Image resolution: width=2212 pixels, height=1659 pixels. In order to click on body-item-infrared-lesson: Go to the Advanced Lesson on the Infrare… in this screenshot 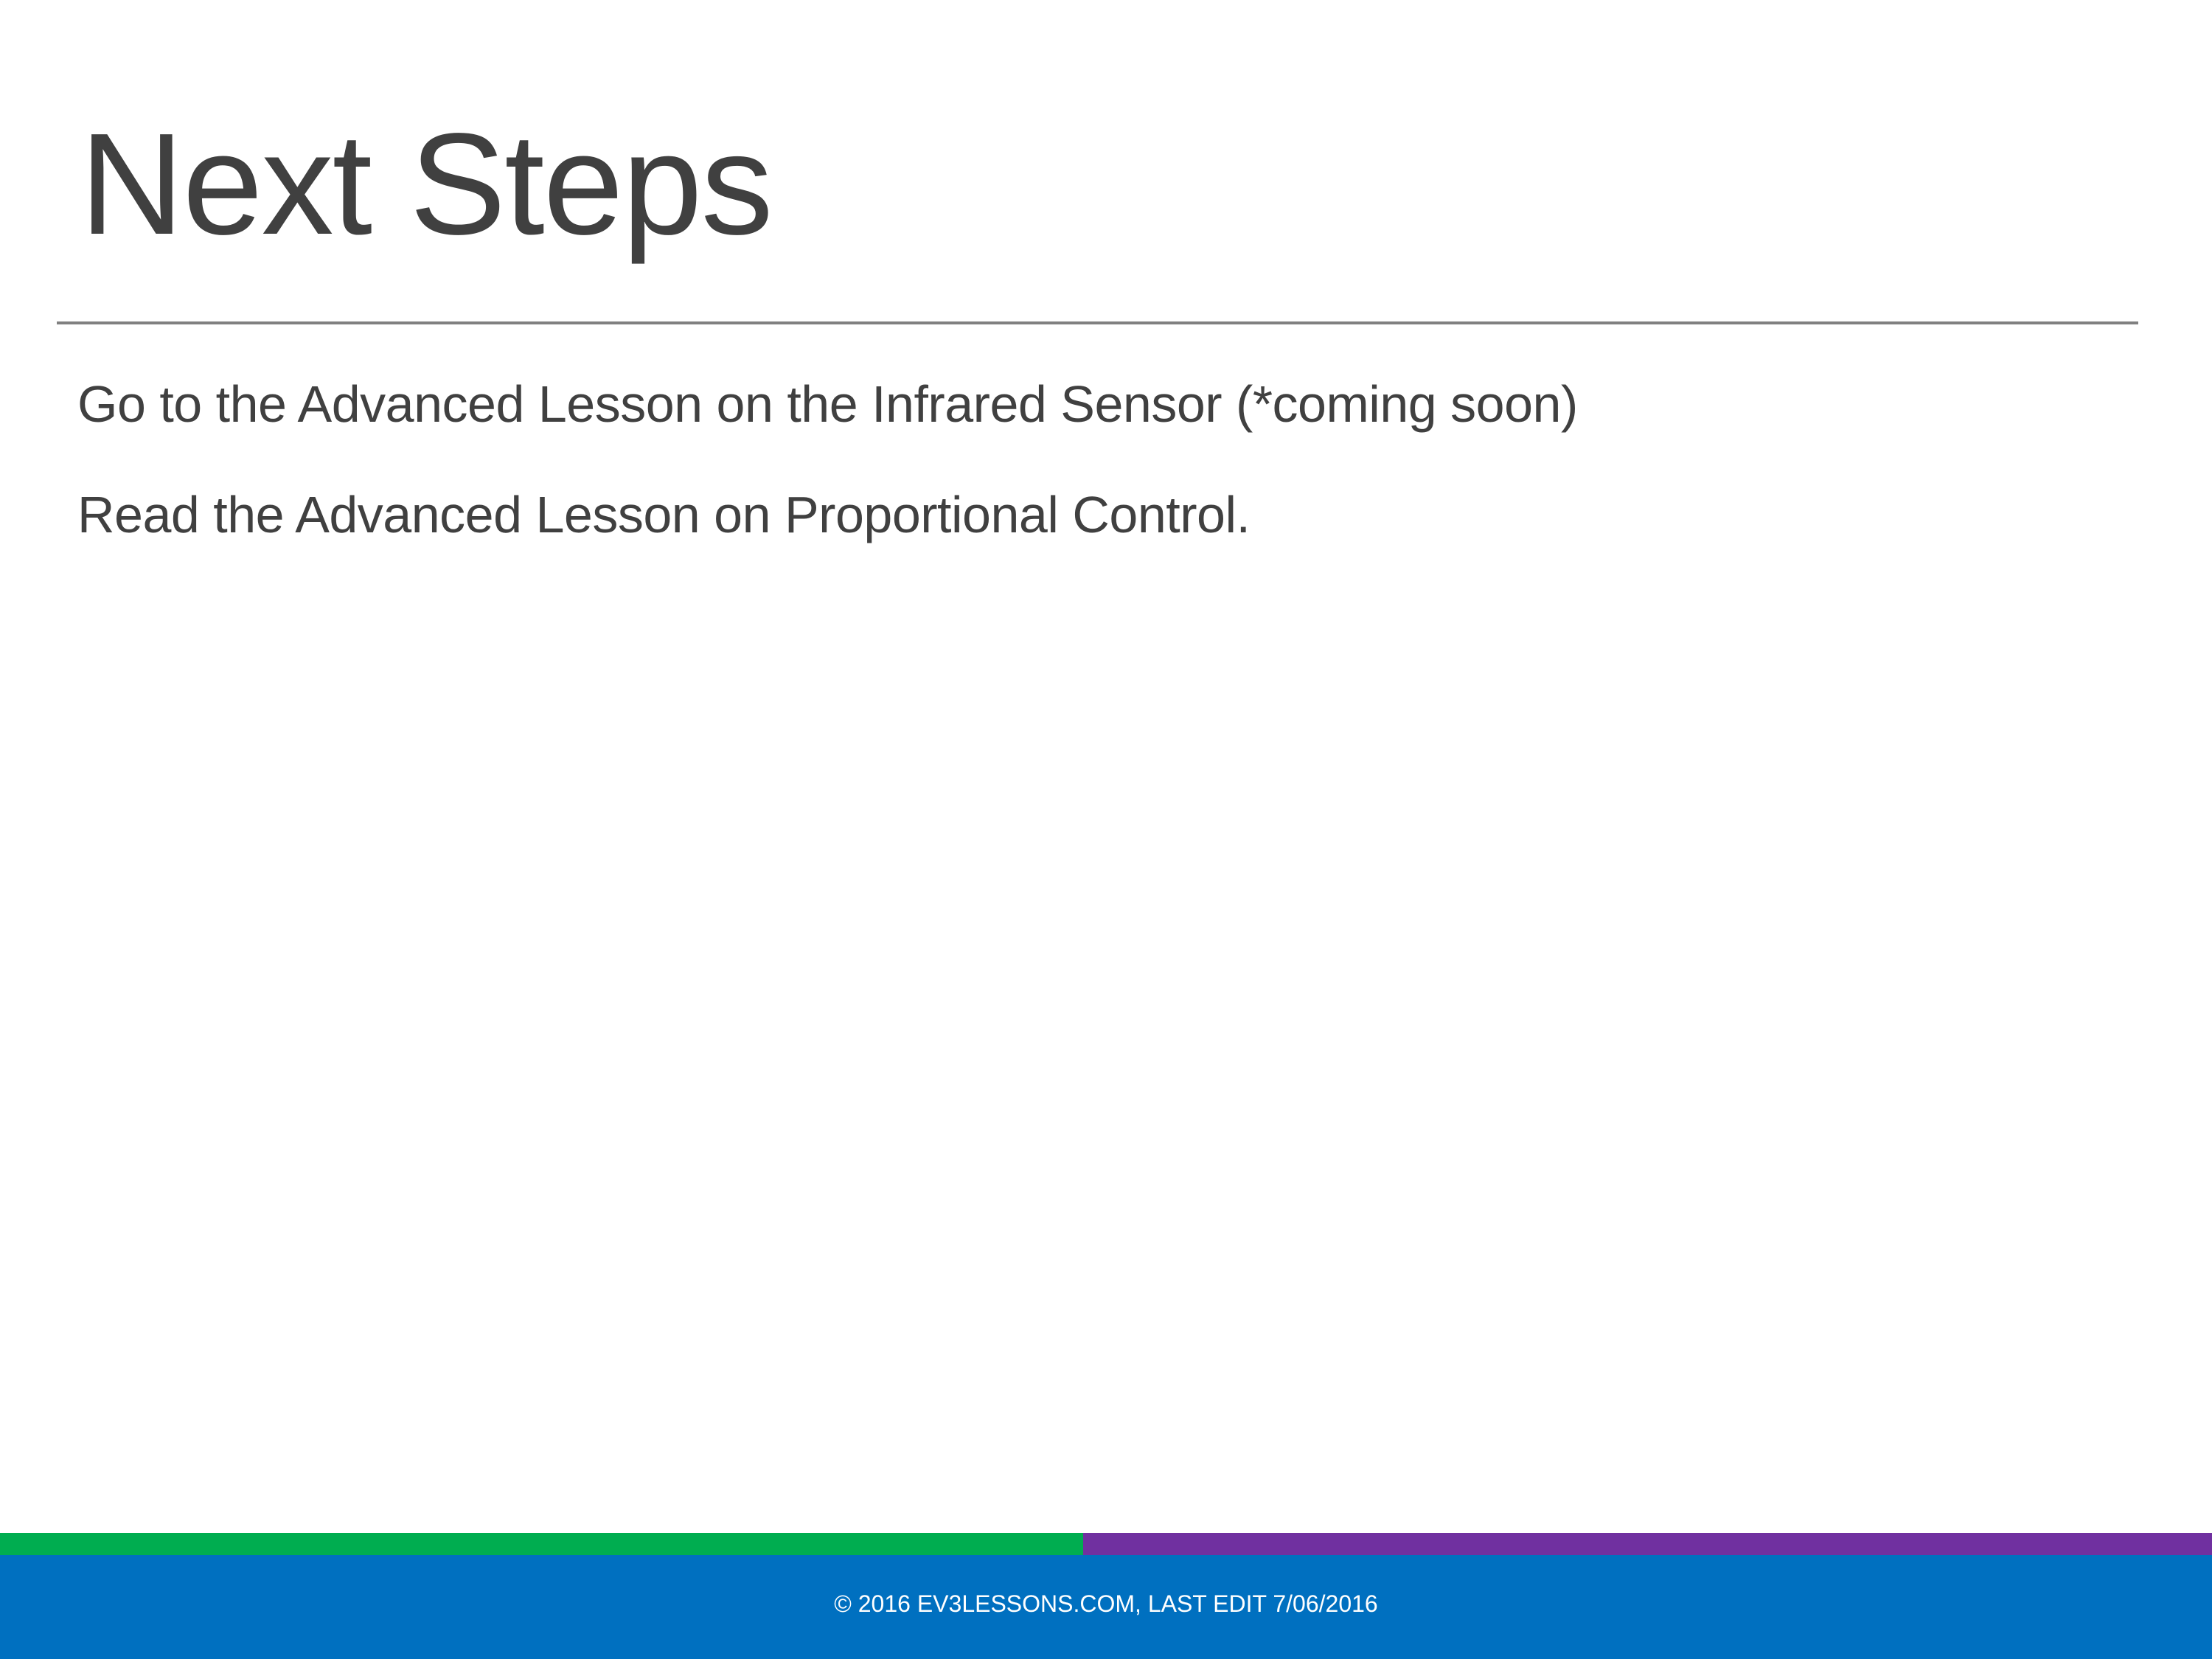, I will do `click(827, 404)`.